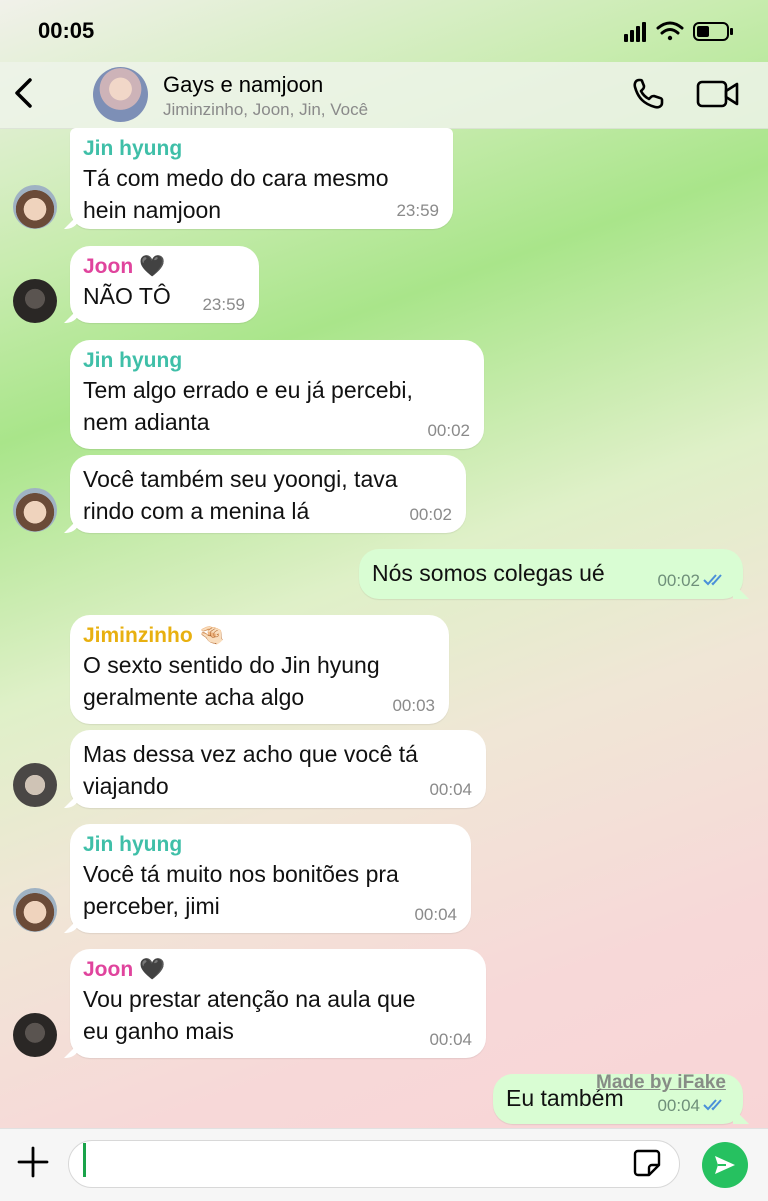  What do you see at coordinates (635, 32) in the screenshot?
I see `signal-icon` at bounding box center [635, 32].